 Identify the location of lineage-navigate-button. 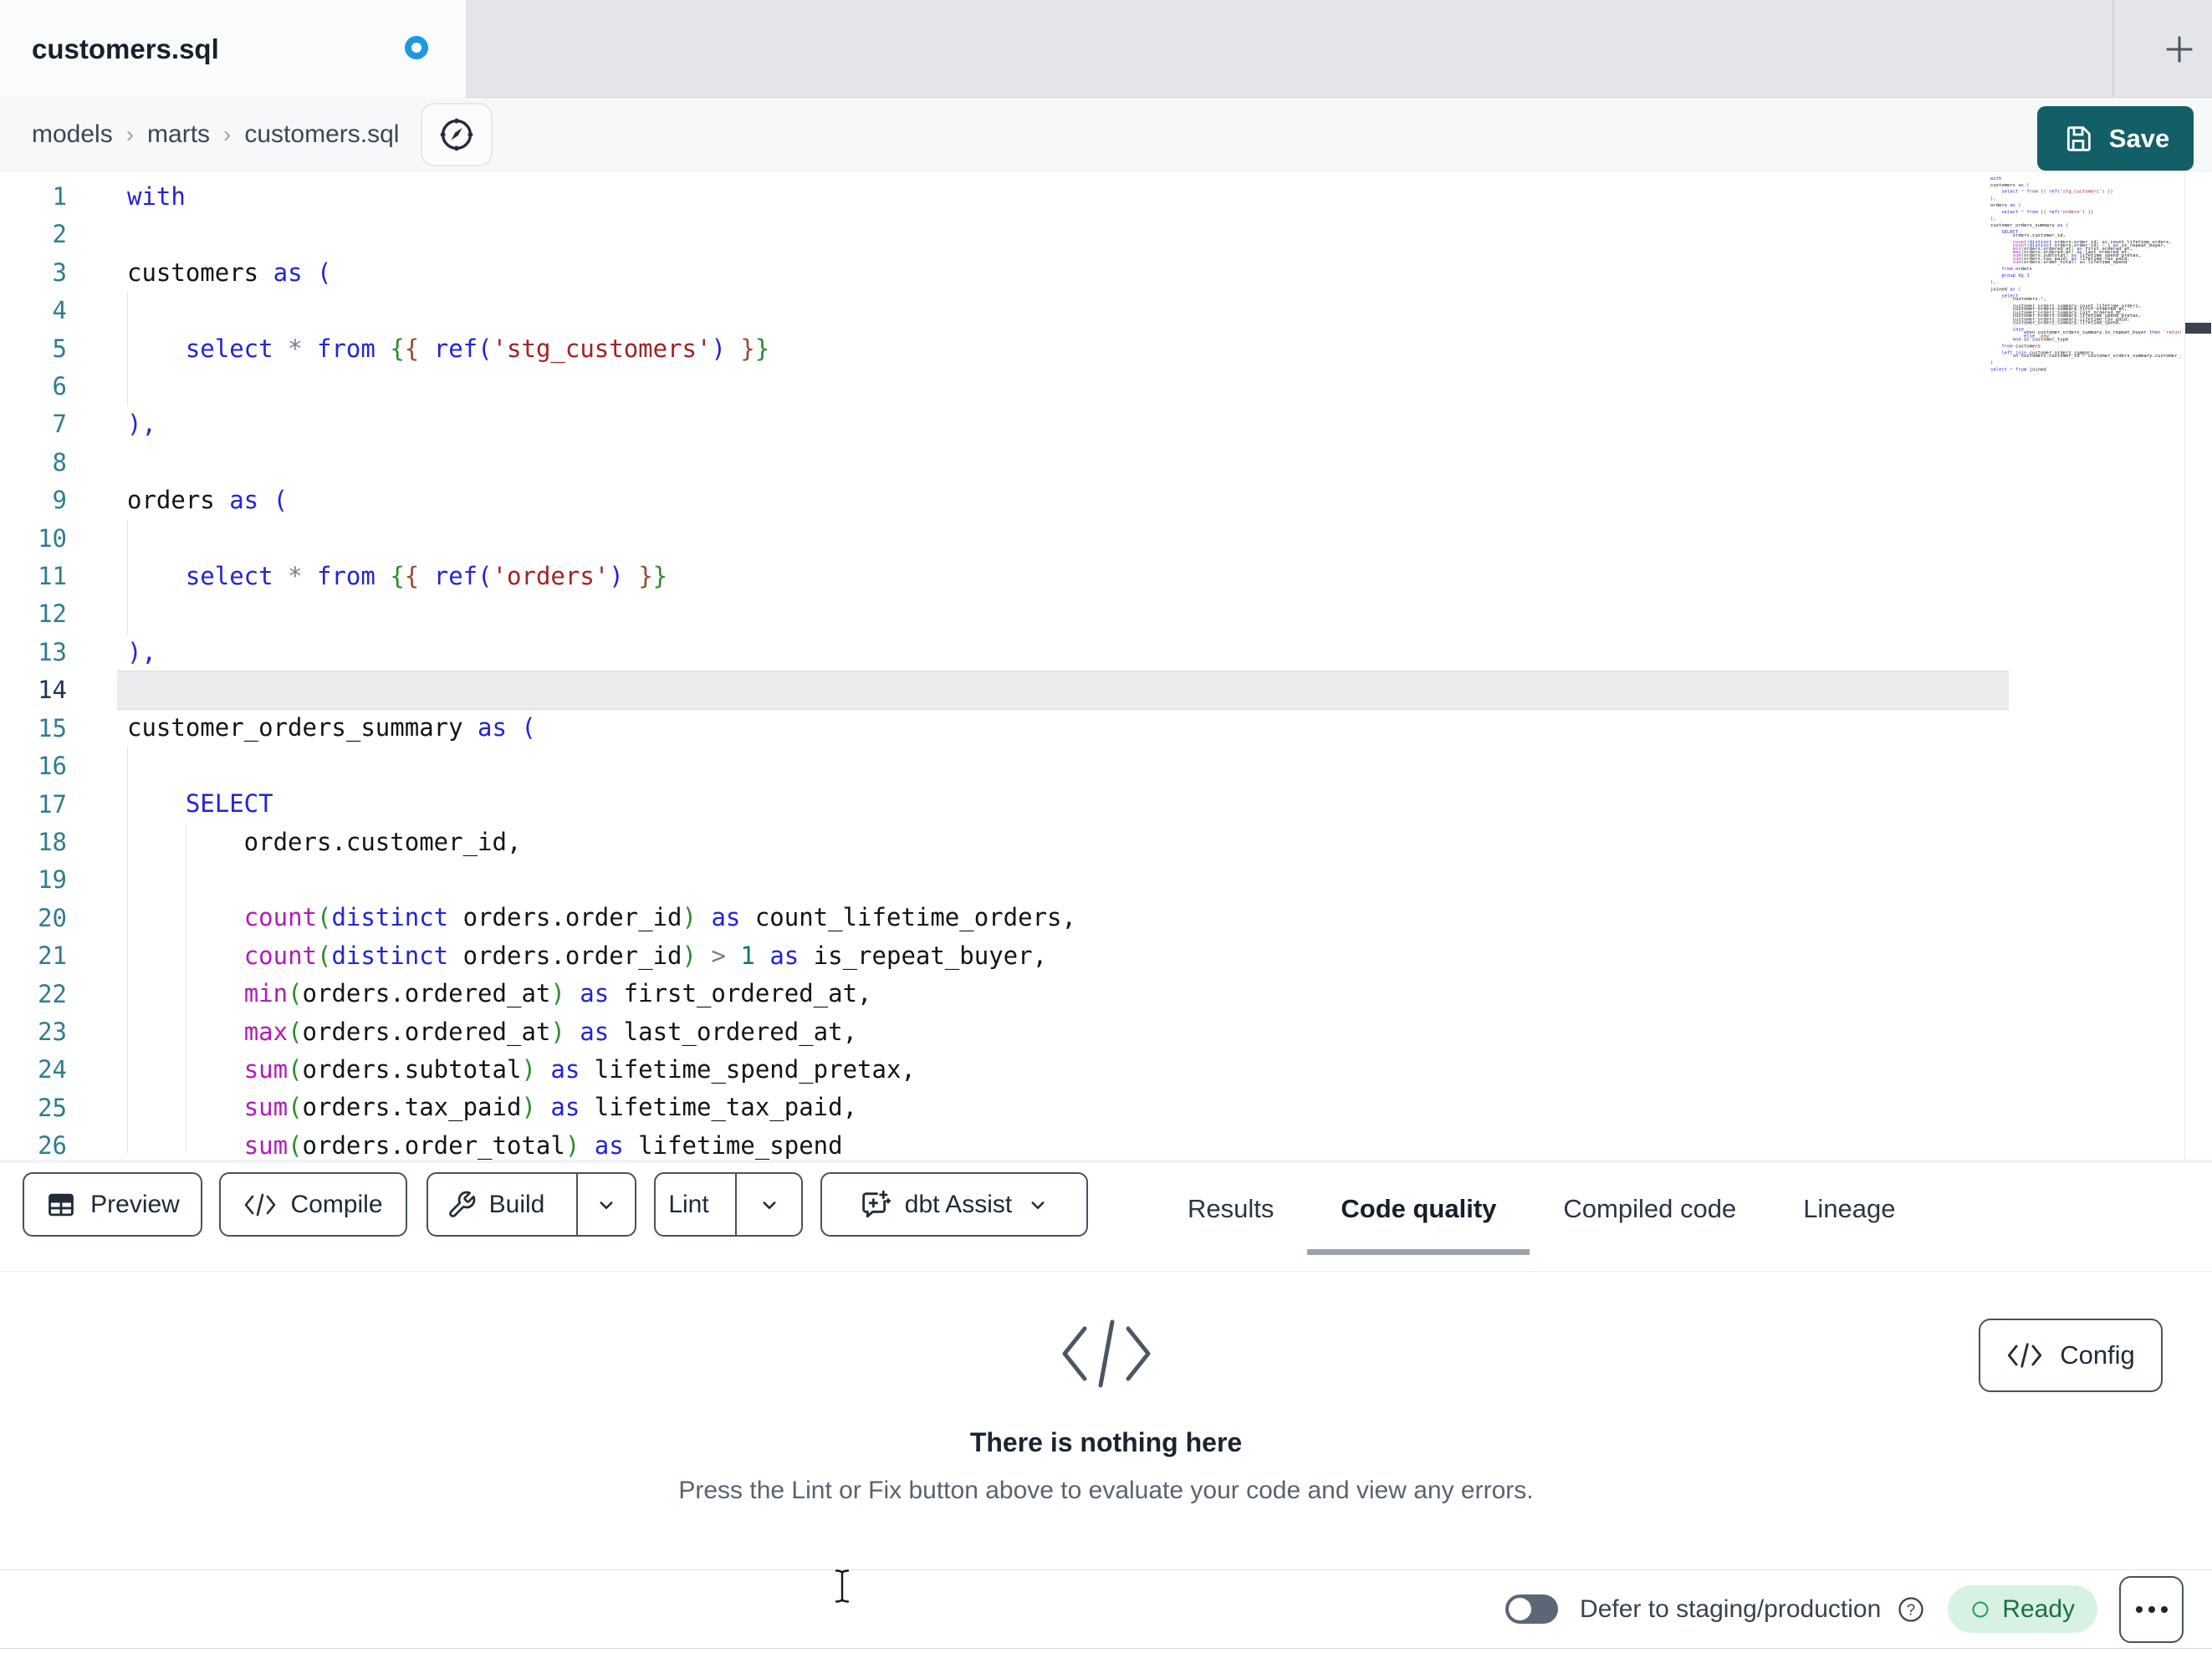
(457, 134).